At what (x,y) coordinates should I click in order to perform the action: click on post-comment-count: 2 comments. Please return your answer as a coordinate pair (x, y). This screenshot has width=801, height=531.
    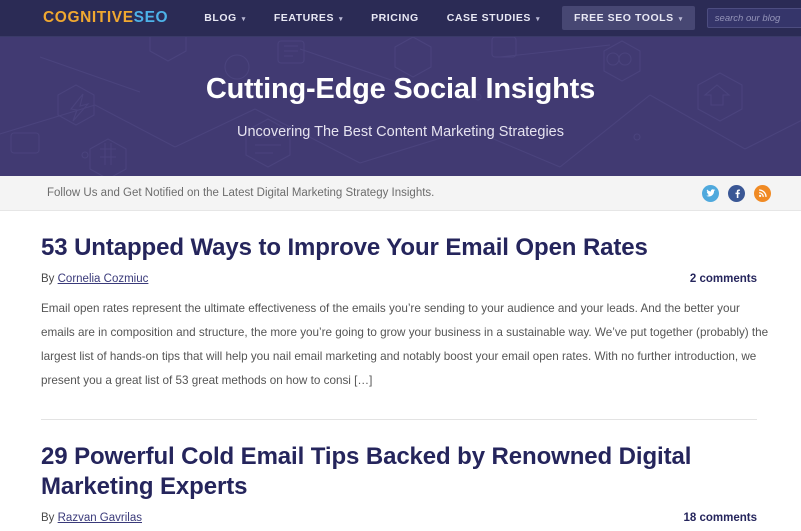
    Looking at the image, I should click on (730, 279).